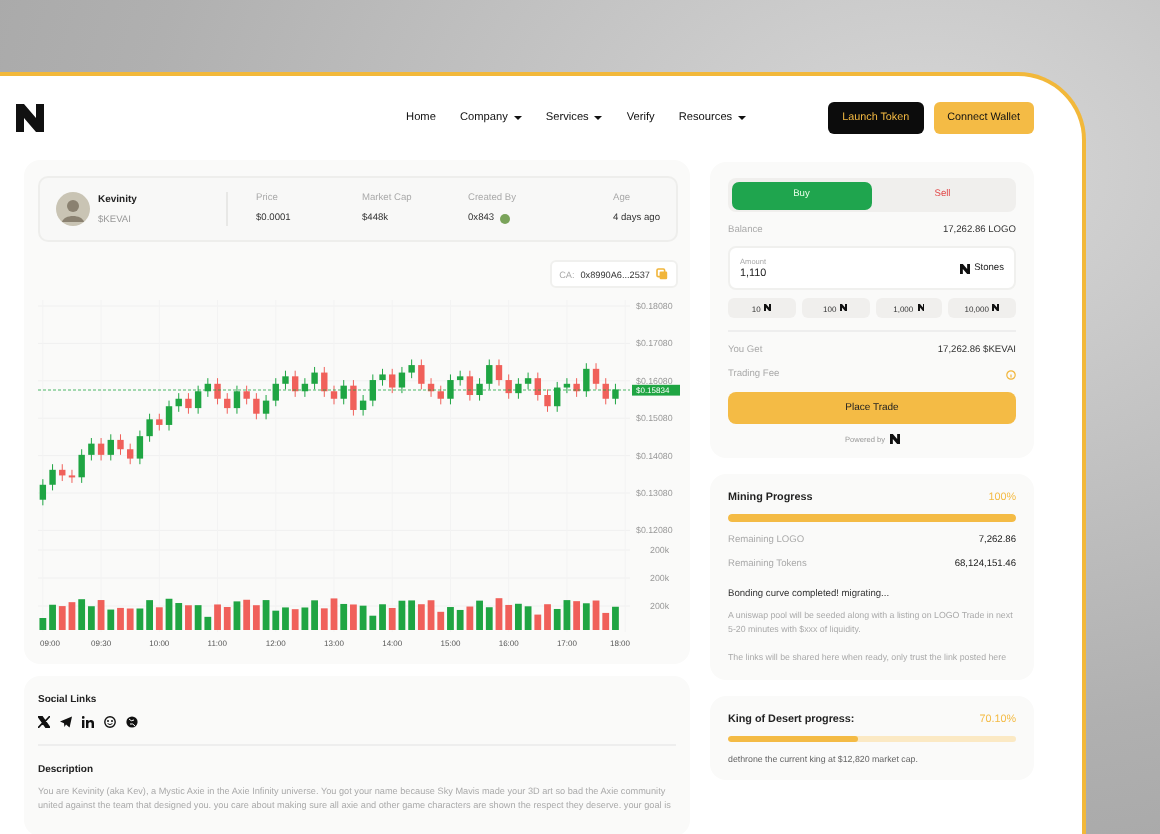 This screenshot has width=1160, height=834. I want to click on linkedin-icon, so click(88, 722).